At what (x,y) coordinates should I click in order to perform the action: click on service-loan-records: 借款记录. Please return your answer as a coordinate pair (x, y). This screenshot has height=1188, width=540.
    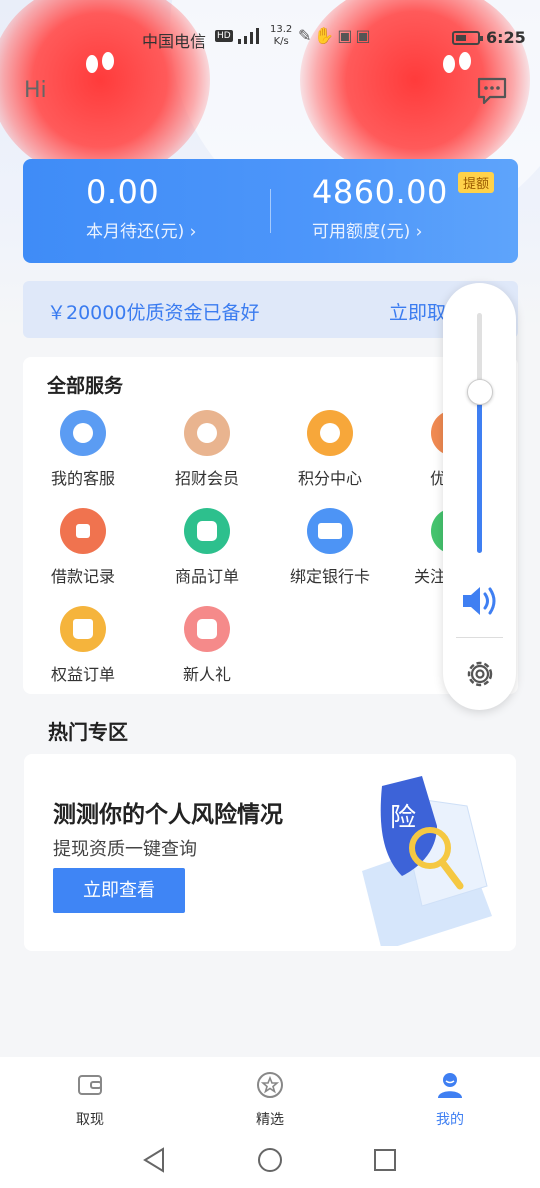
    Looking at the image, I should click on (83, 547).